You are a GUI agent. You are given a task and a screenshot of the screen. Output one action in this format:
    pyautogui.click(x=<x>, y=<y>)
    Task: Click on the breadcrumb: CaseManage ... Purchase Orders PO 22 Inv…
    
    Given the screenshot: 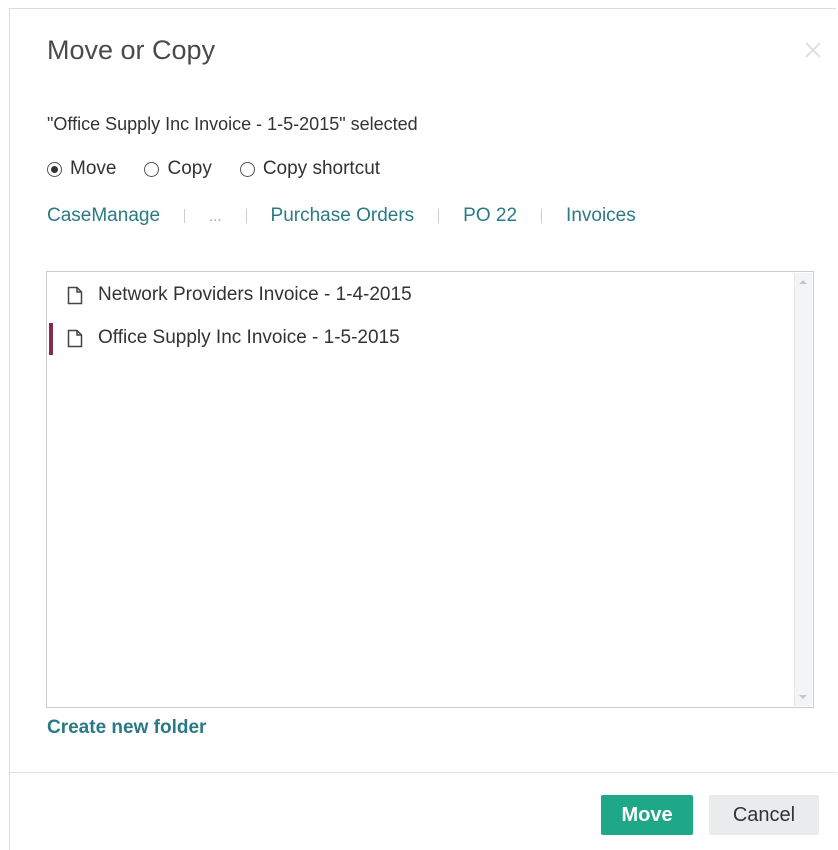 What is the action you would take?
    pyautogui.click(x=341, y=216)
    